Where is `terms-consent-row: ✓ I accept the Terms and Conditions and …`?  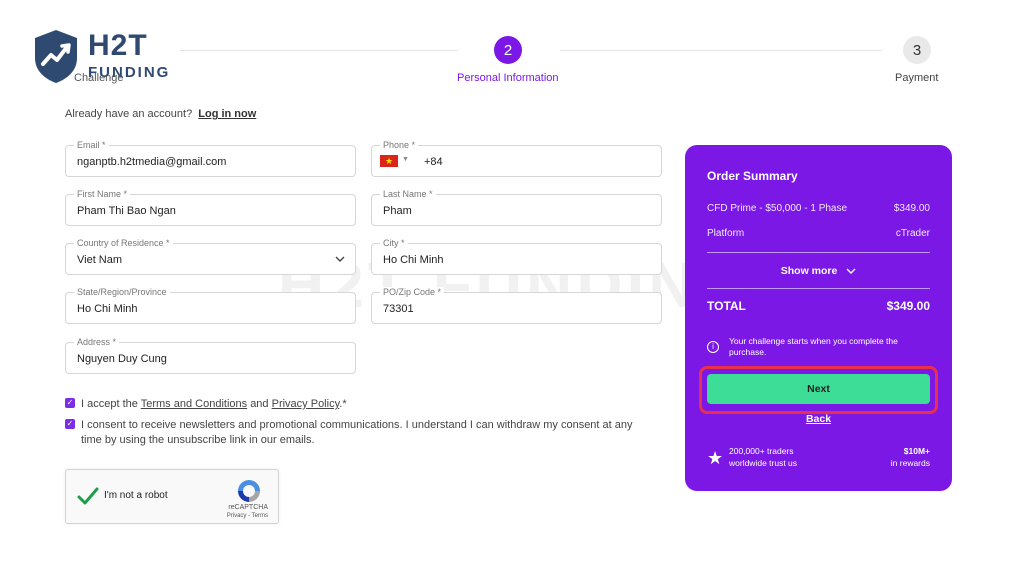 terms-consent-row: ✓ I accept the Terms and Conditions and … is located at coordinates (365, 405).